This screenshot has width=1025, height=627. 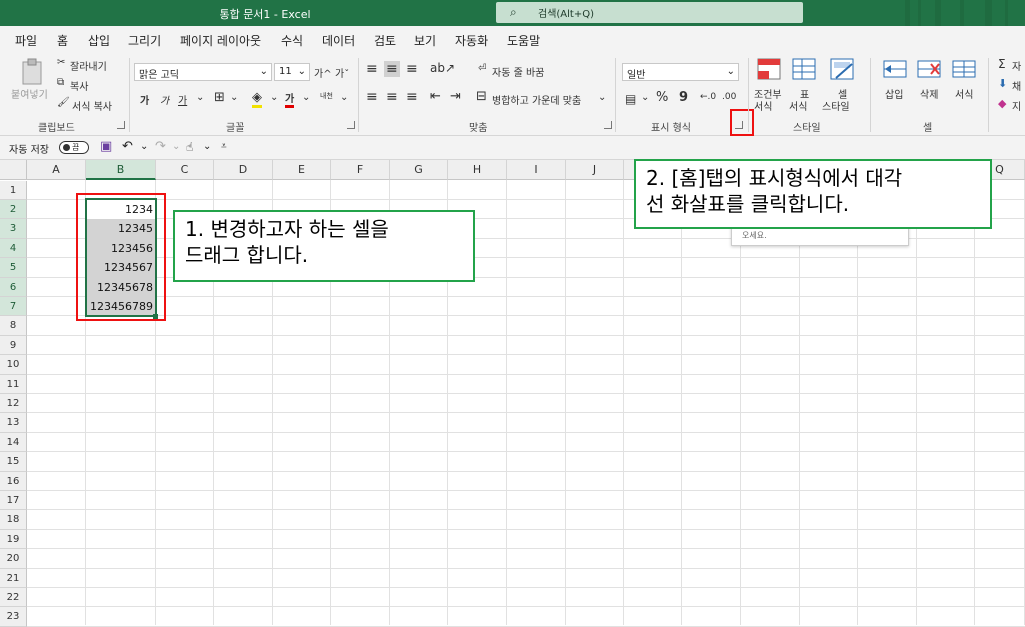 I want to click on phonetic-button: 내천, so click(x=326, y=96).